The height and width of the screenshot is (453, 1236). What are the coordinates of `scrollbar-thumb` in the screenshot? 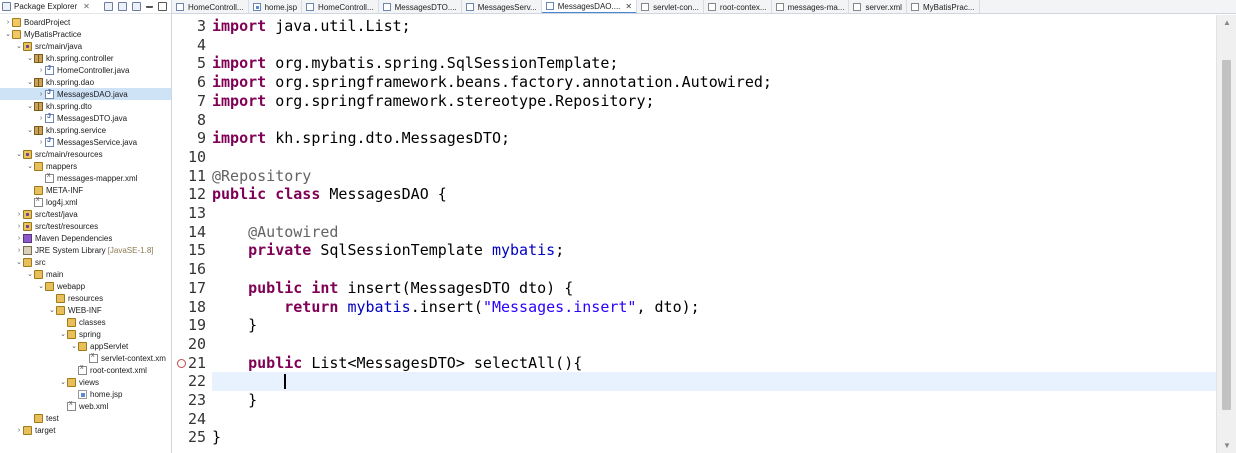 It's located at (1226, 235).